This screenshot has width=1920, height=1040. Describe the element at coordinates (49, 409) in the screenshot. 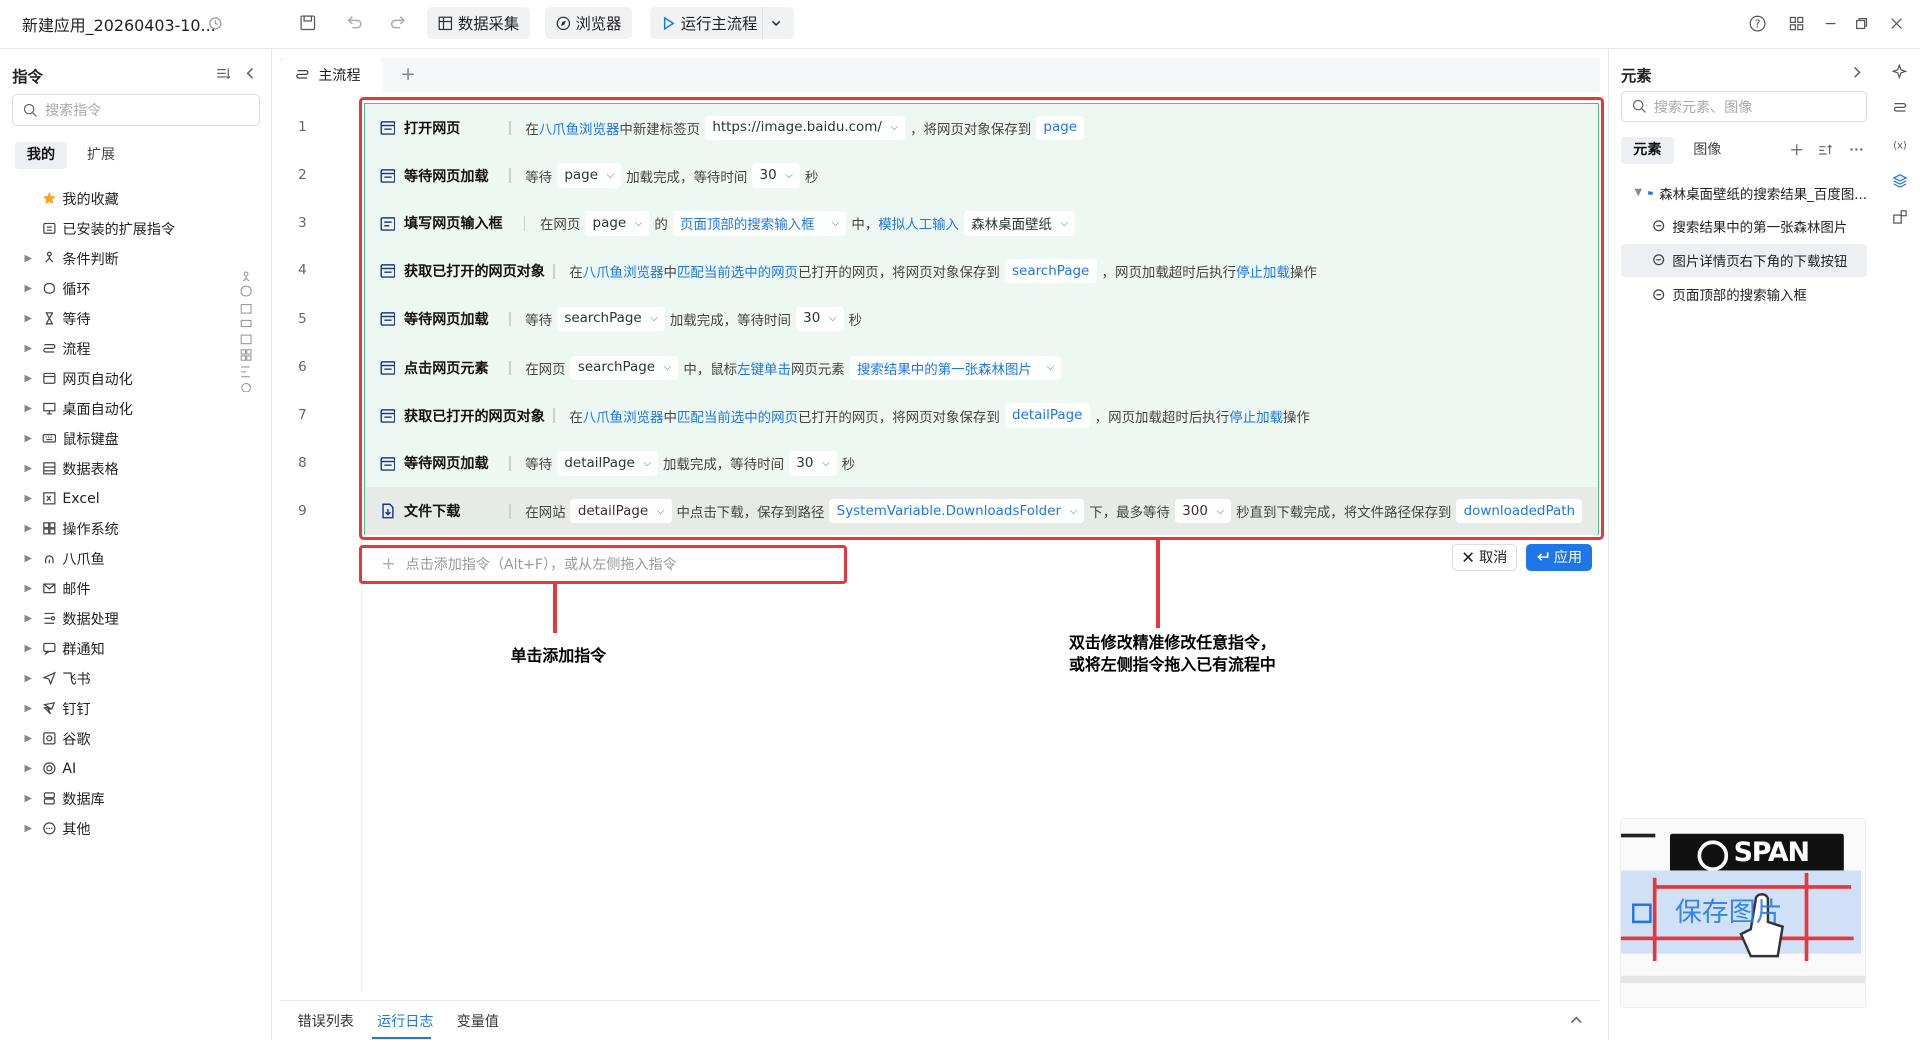

I see `monitor-icon` at that location.